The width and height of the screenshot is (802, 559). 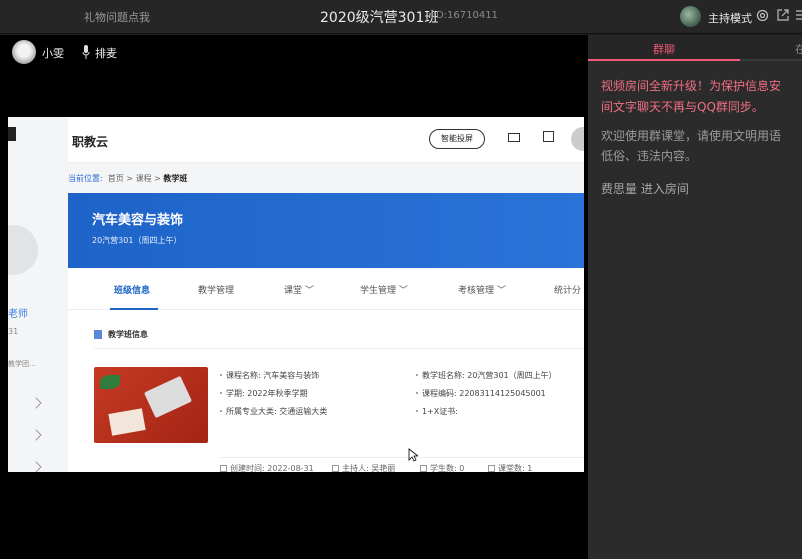 I want to click on plant-leaf, so click(x=110, y=382).